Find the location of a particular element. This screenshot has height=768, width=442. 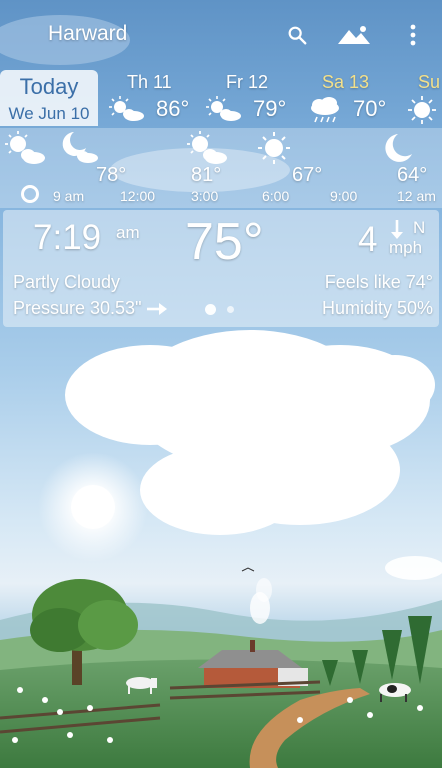

hour-time: 3:00 is located at coordinates (205, 196).